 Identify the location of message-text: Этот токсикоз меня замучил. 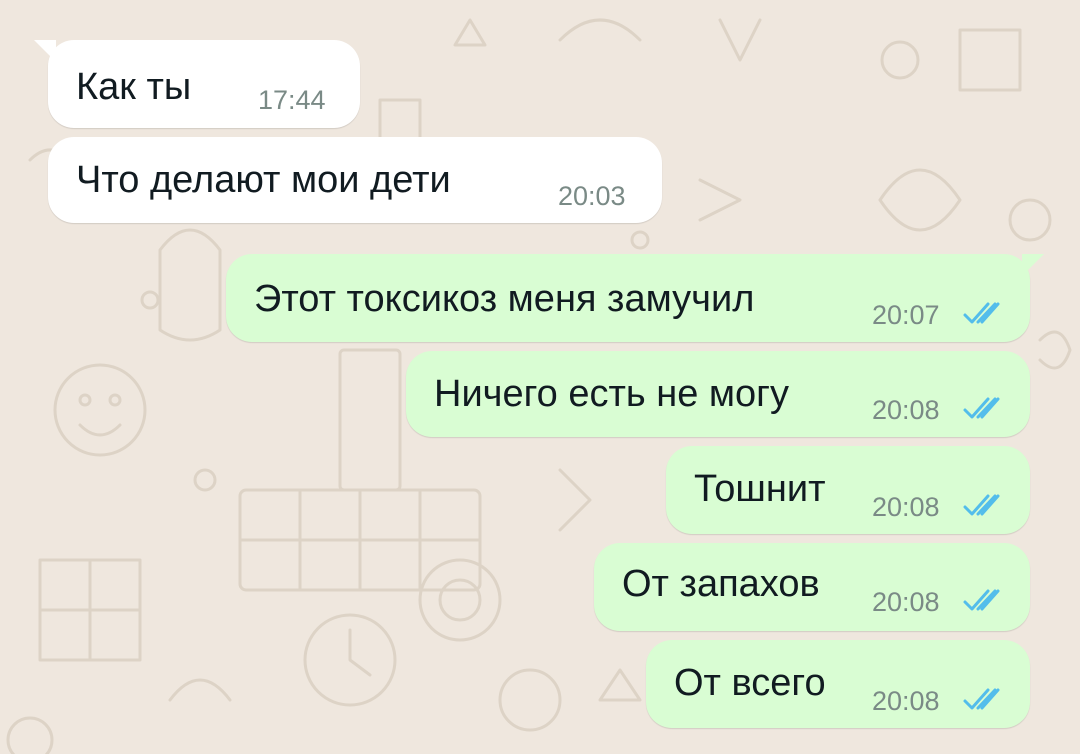
(504, 299).